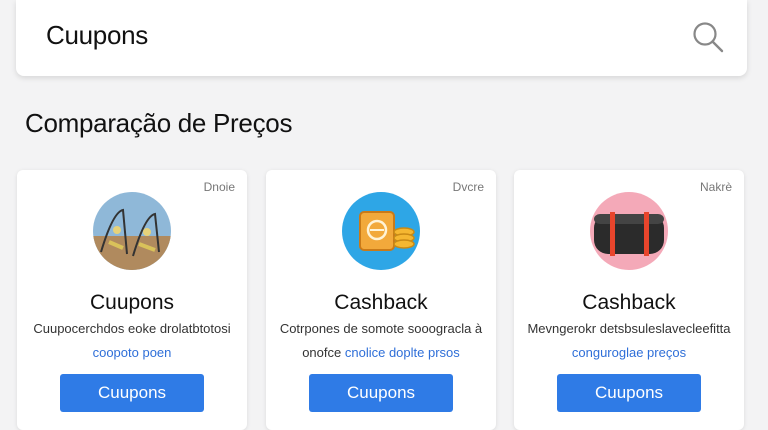 The height and width of the screenshot is (430, 768). I want to click on search-icon, so click(708, 37).